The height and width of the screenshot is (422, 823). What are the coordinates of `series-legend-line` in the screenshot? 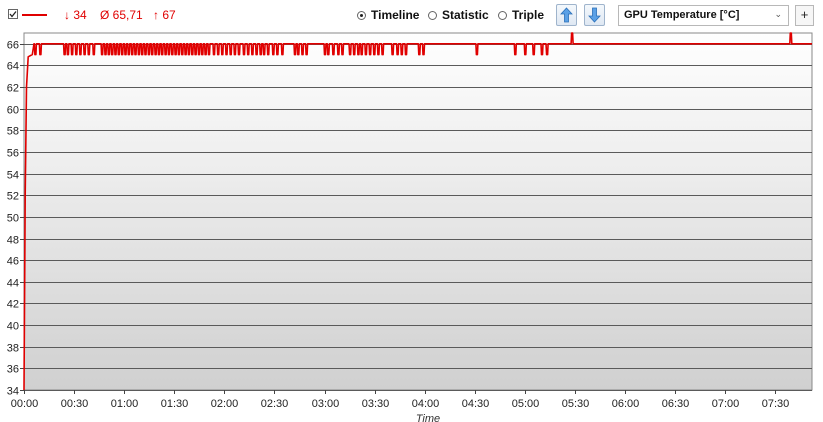 It's located at (34, 15).